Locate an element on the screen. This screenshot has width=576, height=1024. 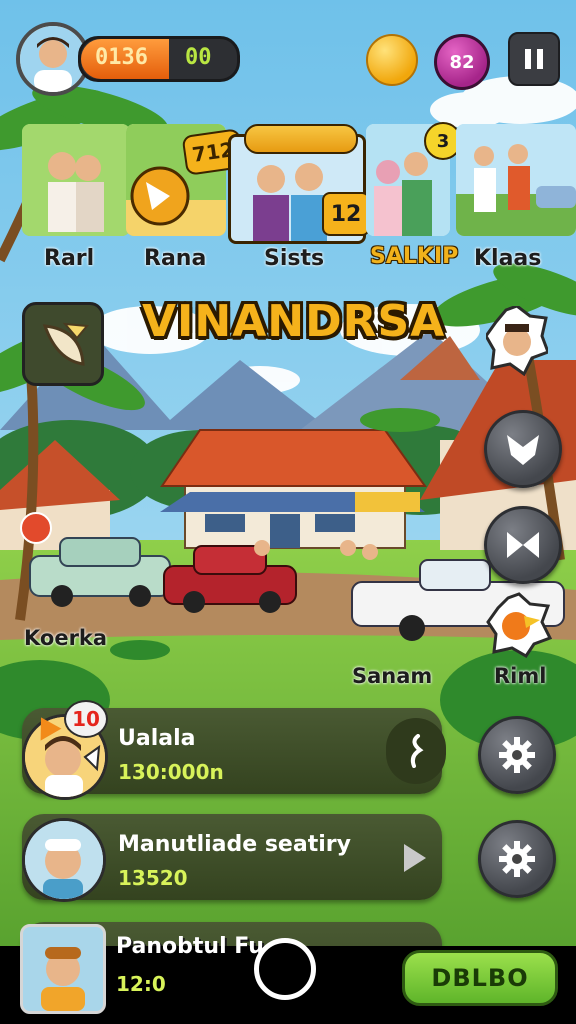
carousel-label-3: Sists is located at coordinates (294, 258).